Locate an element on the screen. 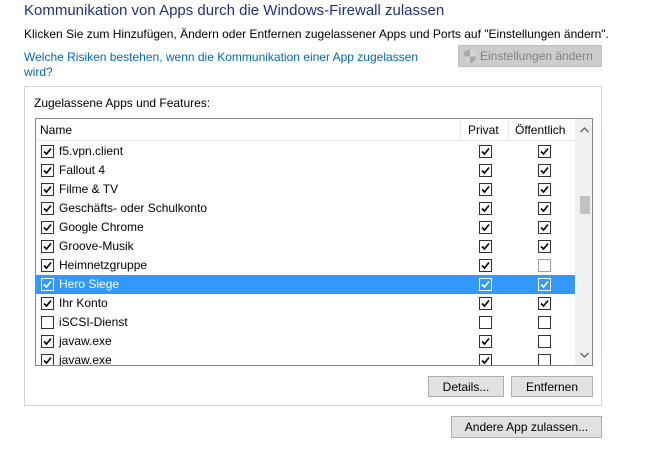  column-header-private: Privat is located at coordinates (483, 130).